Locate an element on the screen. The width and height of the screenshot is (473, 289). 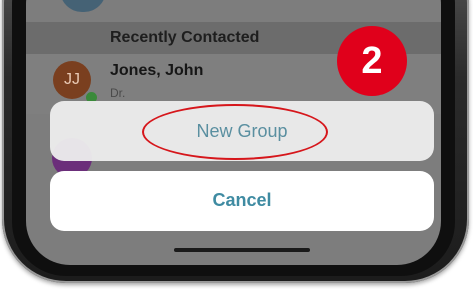
contact-name: Jones, John is located at coordinates (157, 70).